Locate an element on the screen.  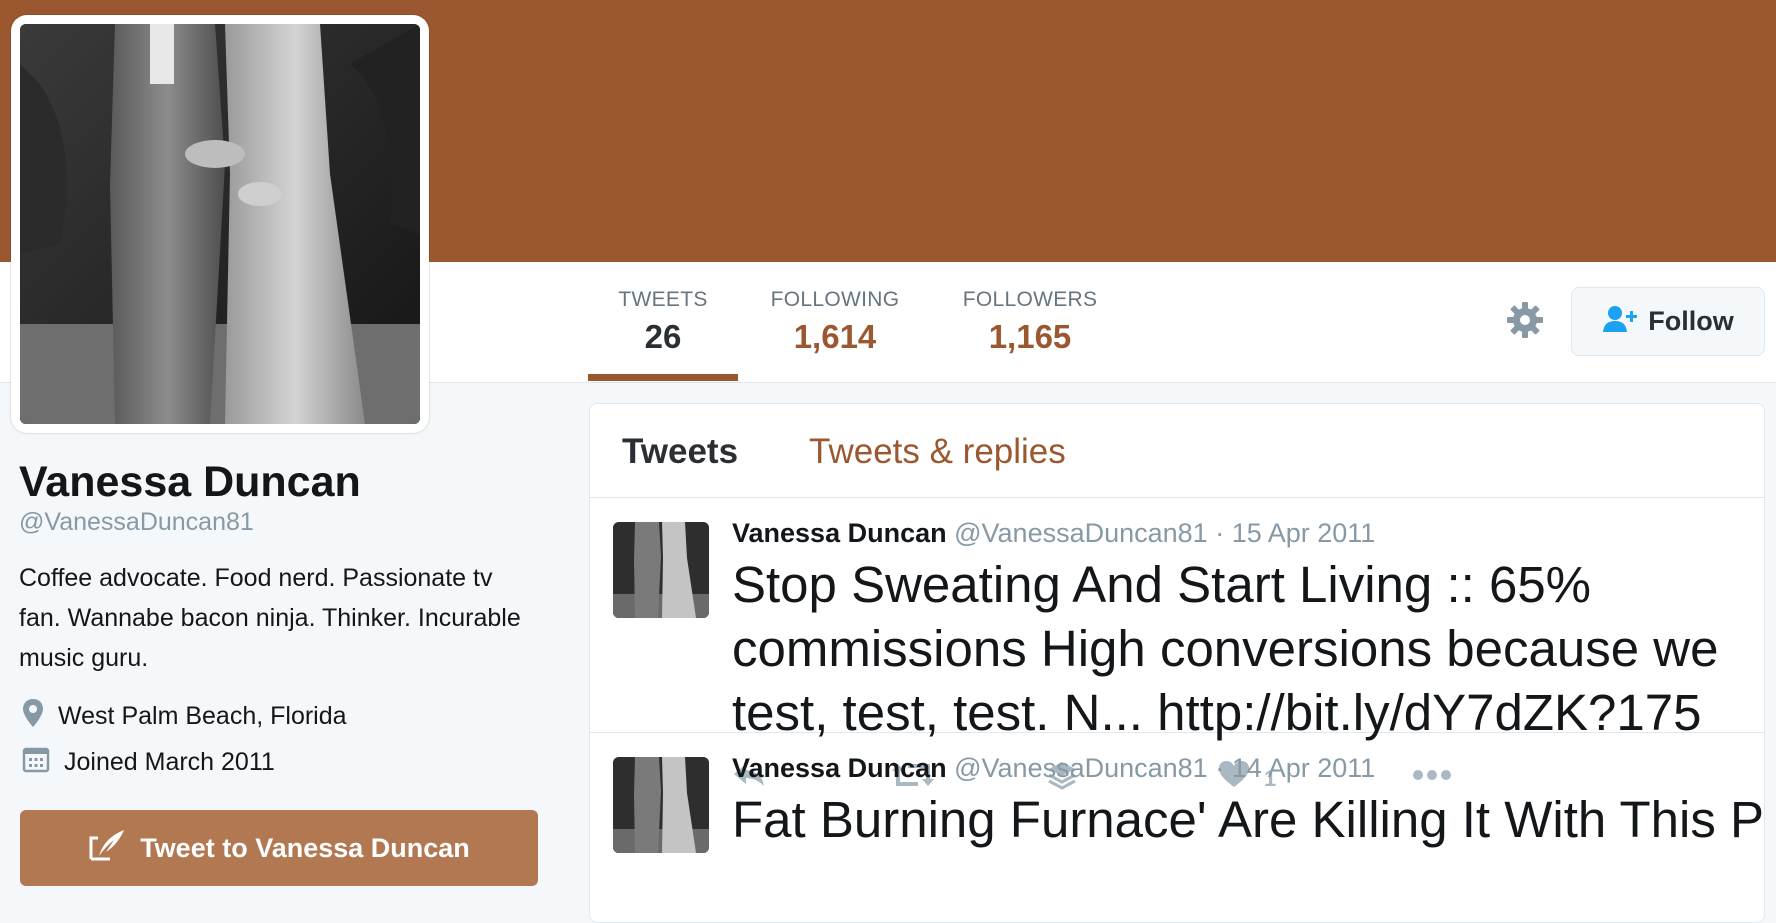
stat-following-label: FOLLOWING is located at coordinates (835, 299).